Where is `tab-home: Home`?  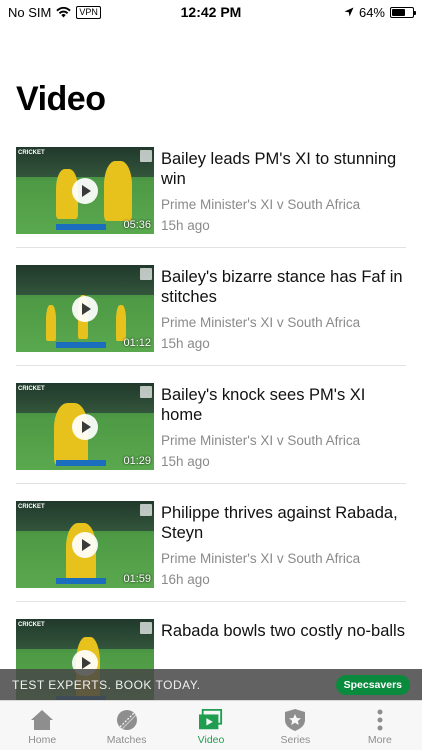
tab-home: Home is located at coordinates (42, 725).